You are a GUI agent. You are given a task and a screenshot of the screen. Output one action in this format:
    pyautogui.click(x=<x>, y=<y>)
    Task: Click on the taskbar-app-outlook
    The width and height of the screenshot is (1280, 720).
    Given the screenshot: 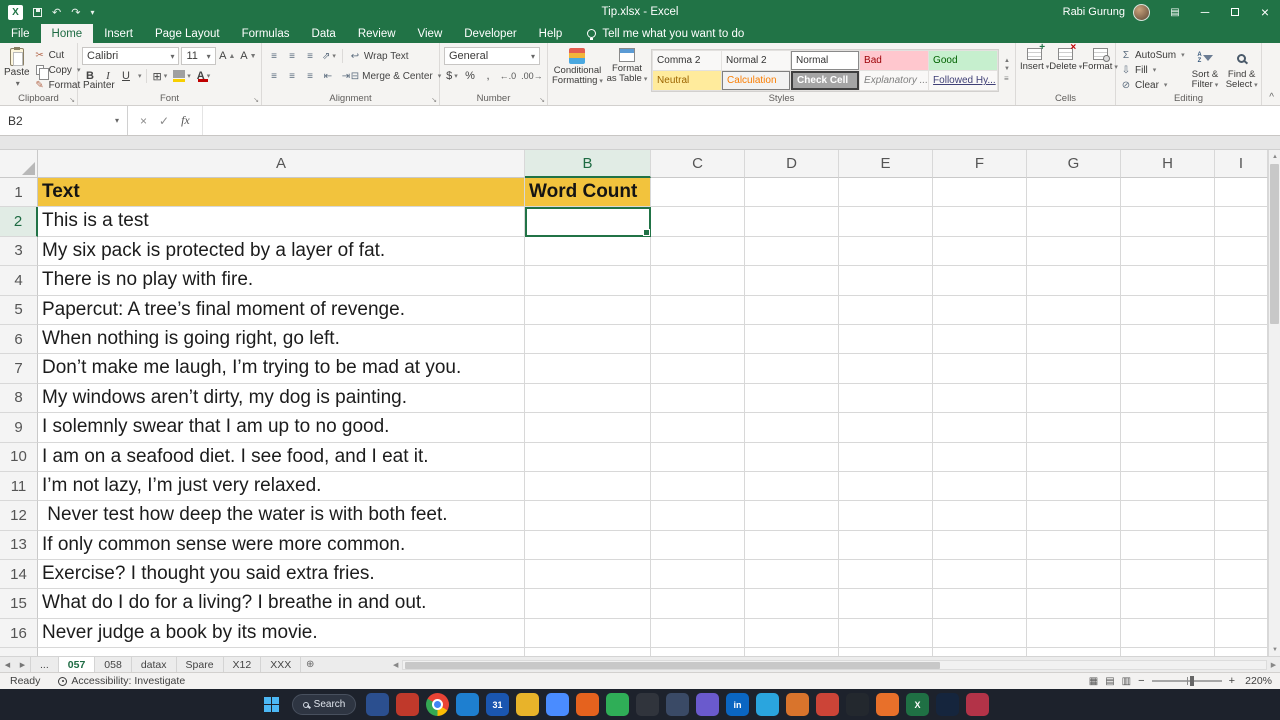 What is the action you would take?
    pyautogui.click(x=377, y=704)
    